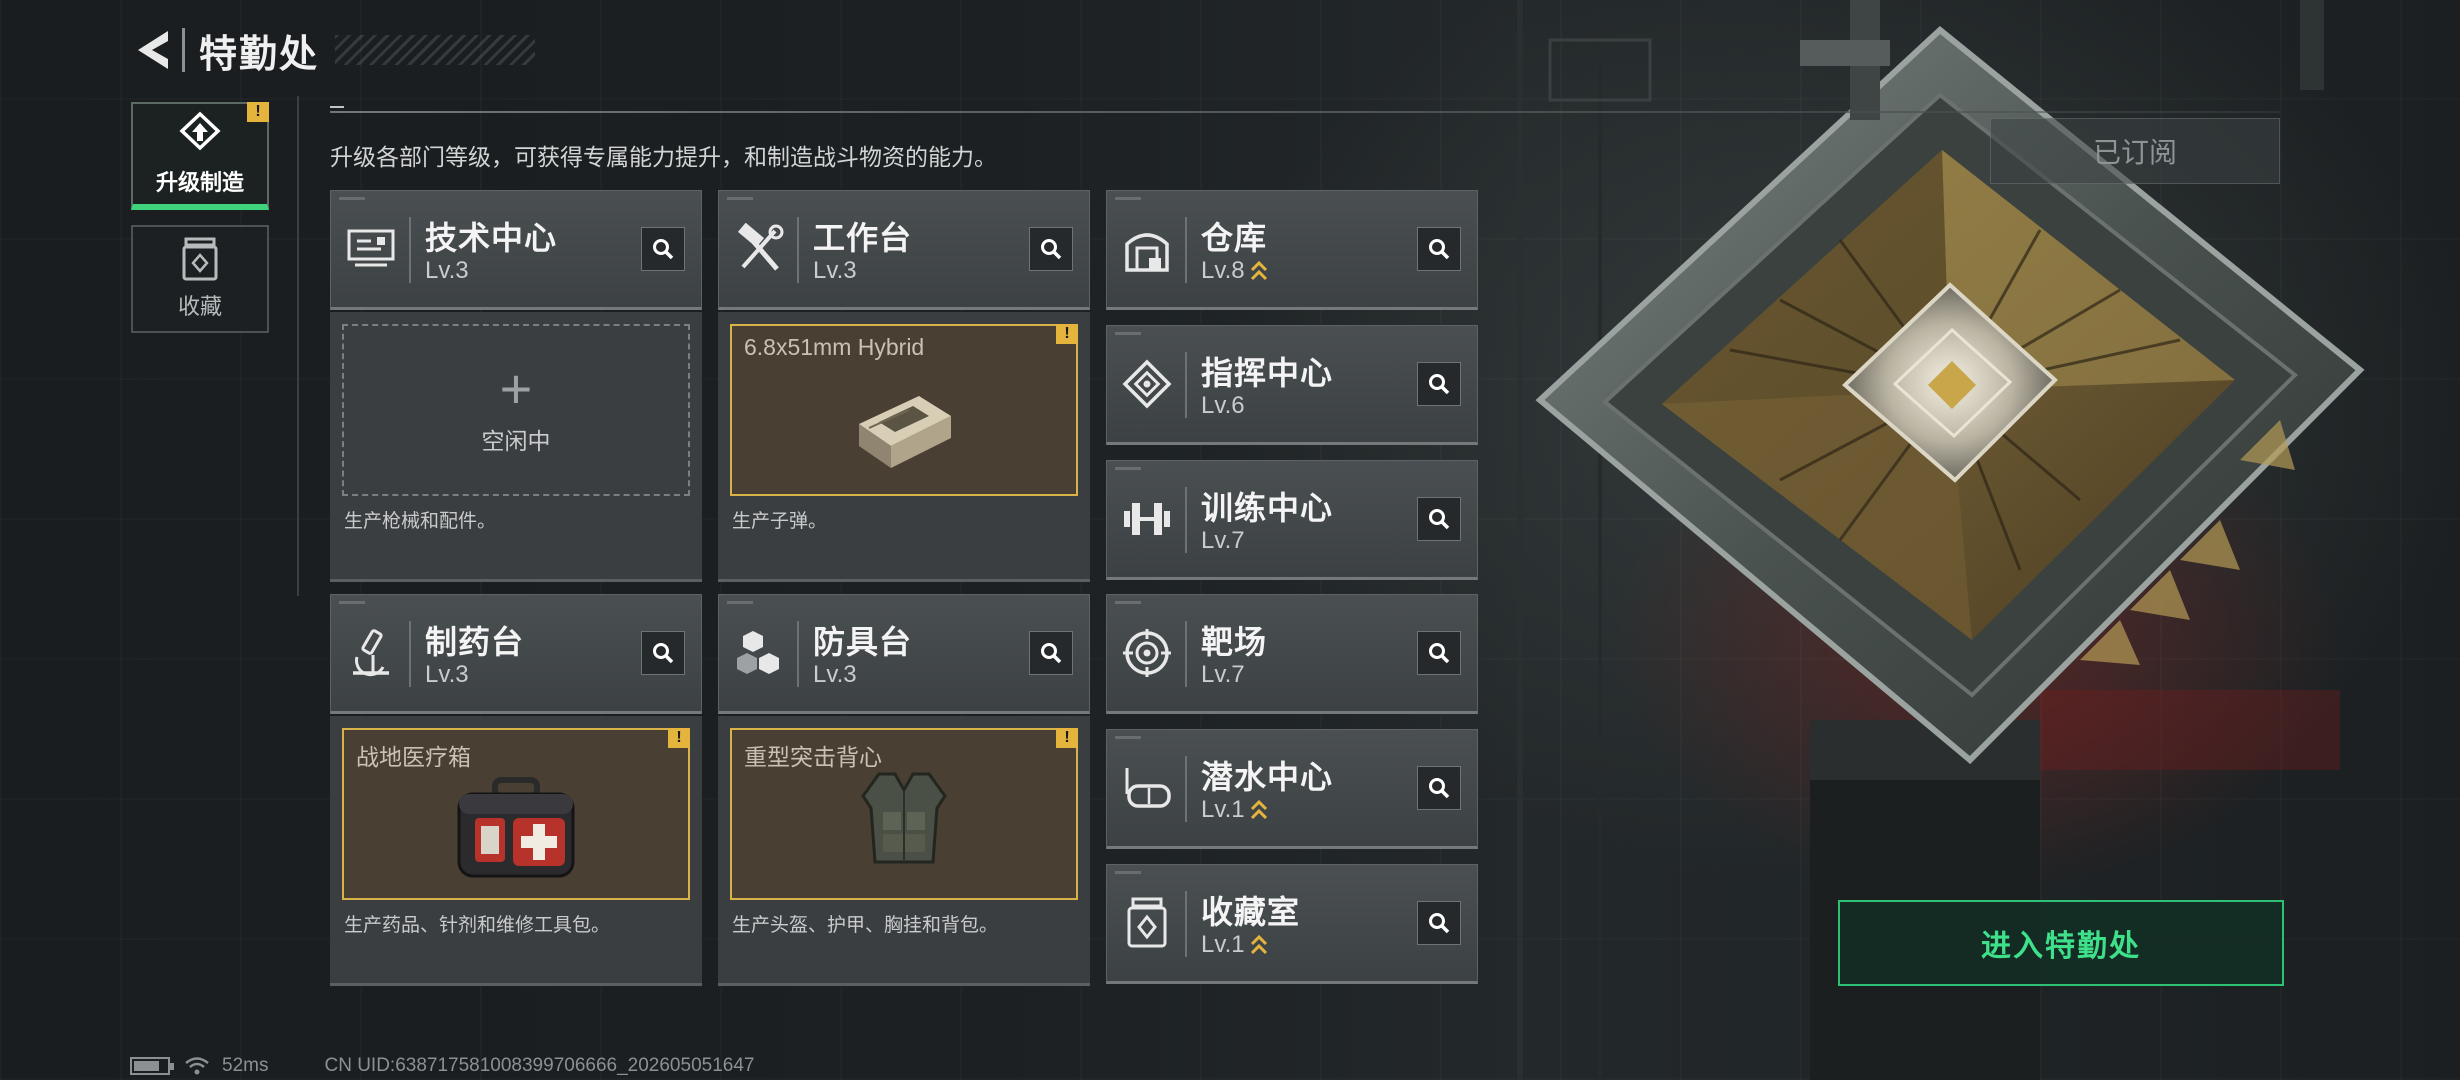  I want to click on panel-description: 生产头盔、护甲、胸挂和背包。, so click(865, 925).